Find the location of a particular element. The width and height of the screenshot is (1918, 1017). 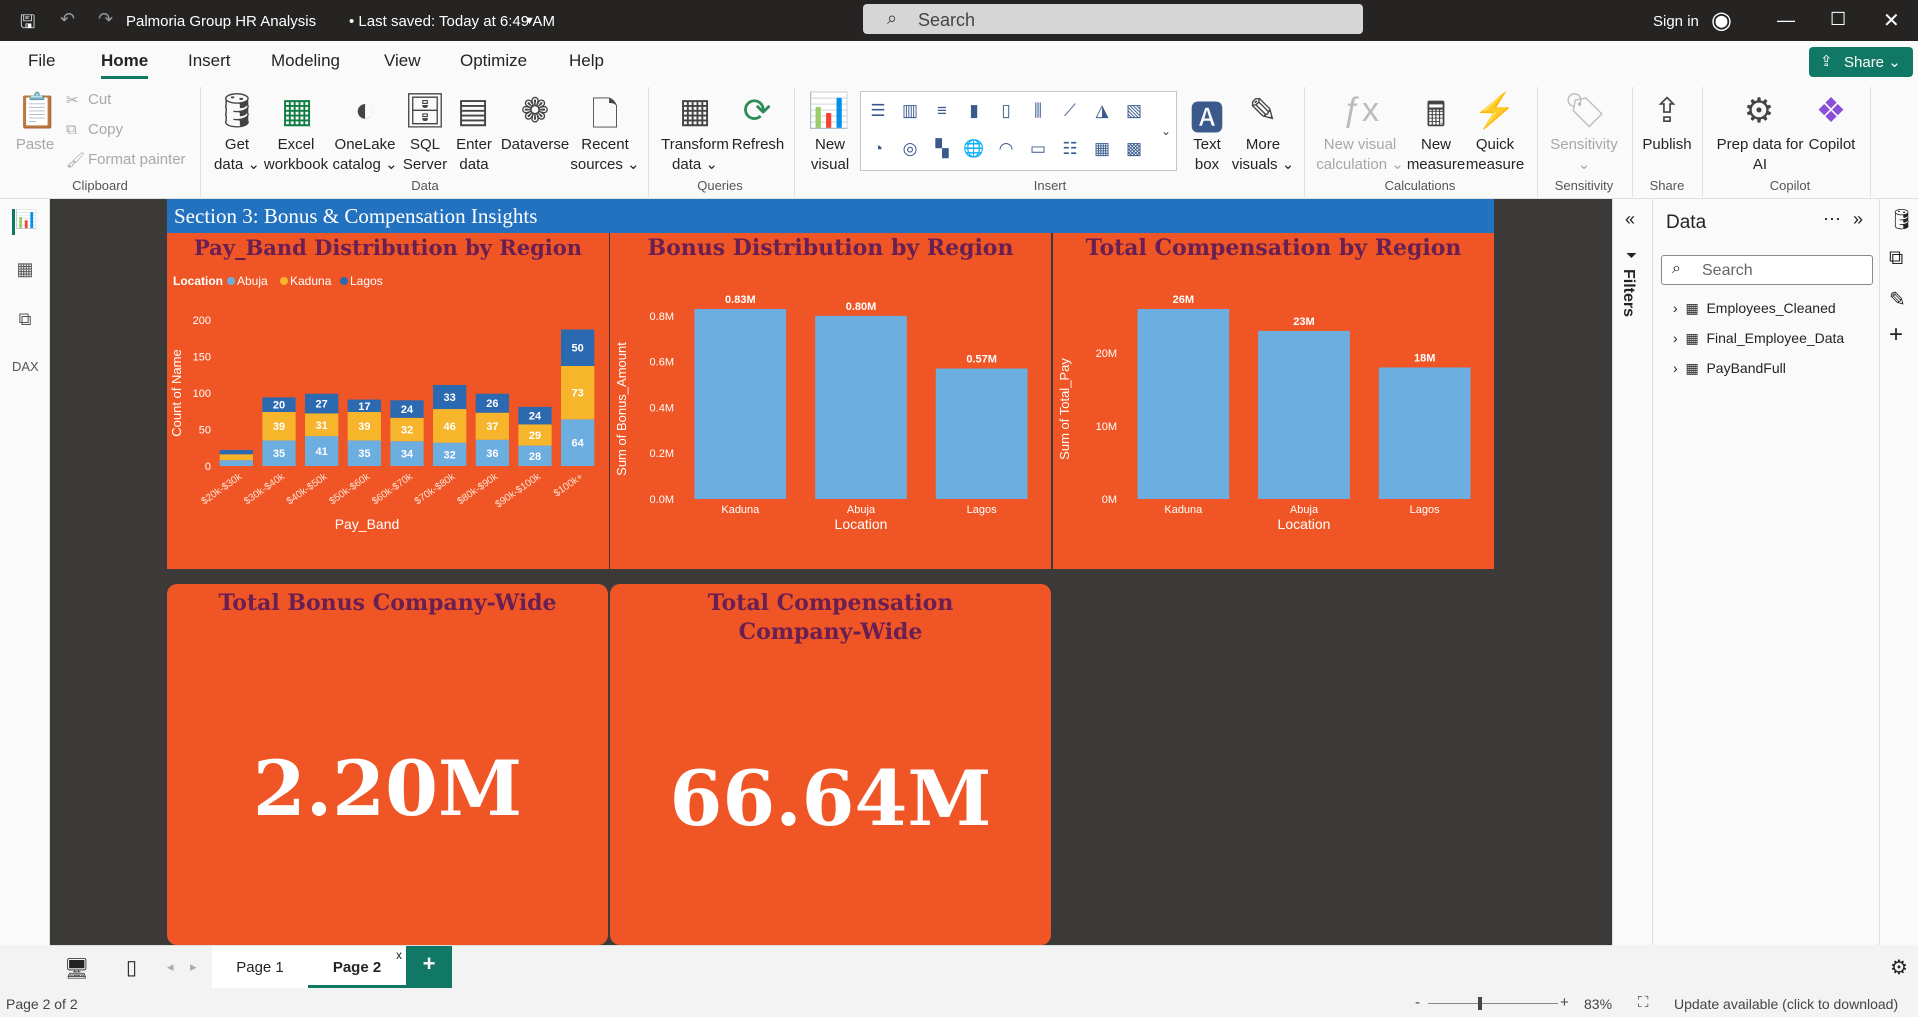

table-item: › ▦ Final_Employee_Data is located at coordinates (1758, 338).